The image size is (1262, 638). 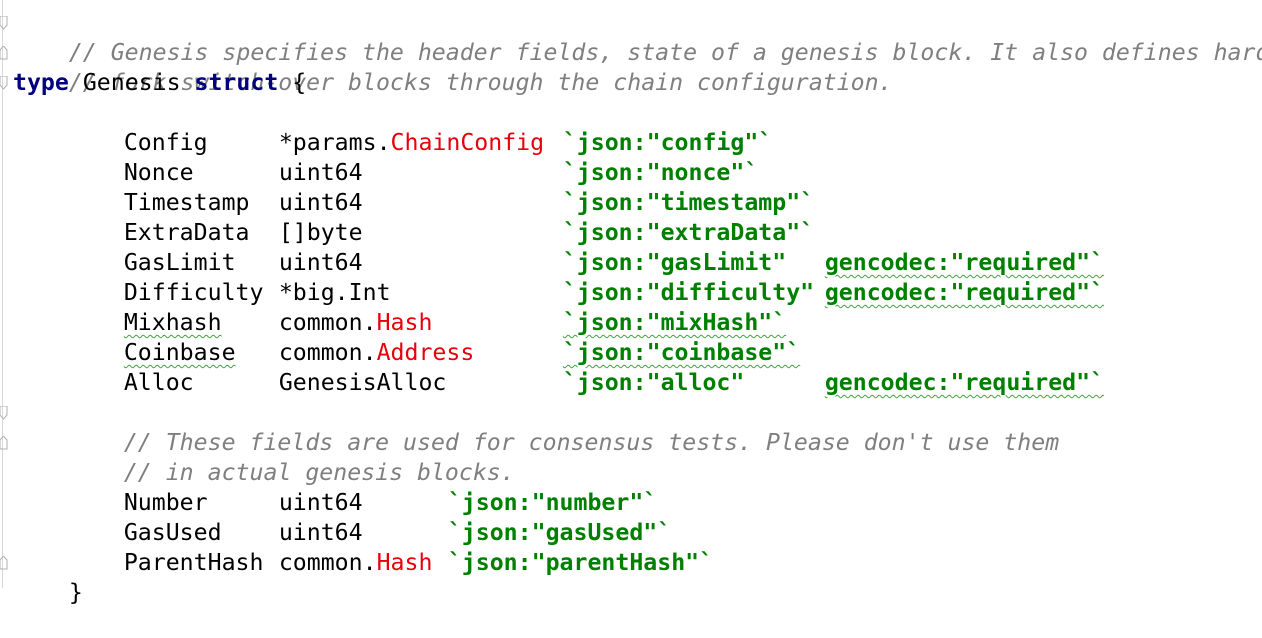 I want to click on field-type-name: Hash, so click(x=404, y=562).